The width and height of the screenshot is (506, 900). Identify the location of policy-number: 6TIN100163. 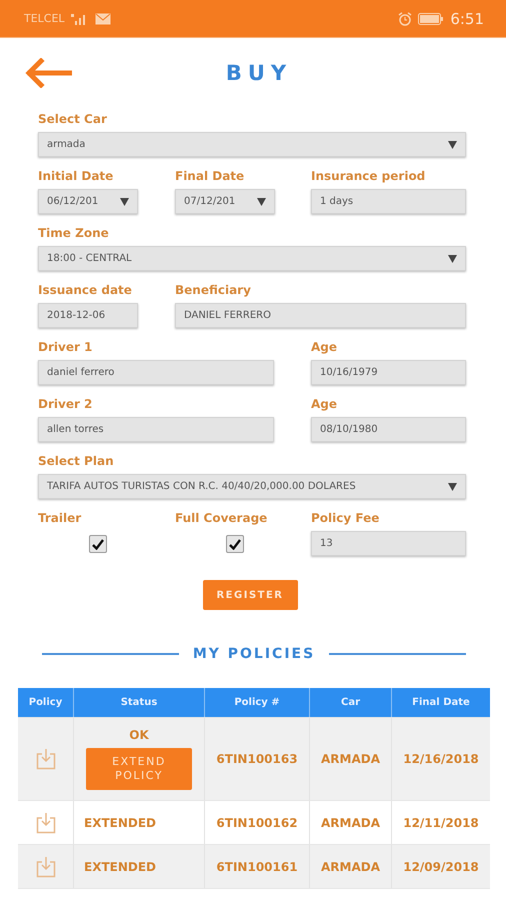
(257, 759).